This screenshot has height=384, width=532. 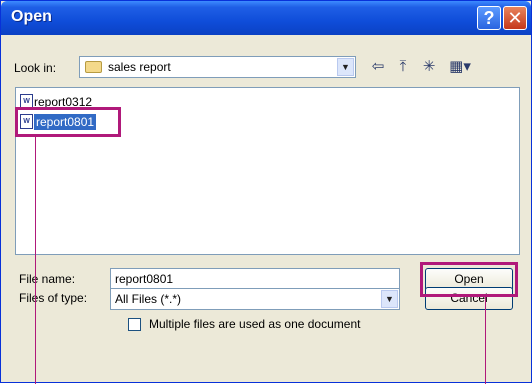 I want to click on files-of-type-value: All Files (*.*), so click(x=148, y=299).